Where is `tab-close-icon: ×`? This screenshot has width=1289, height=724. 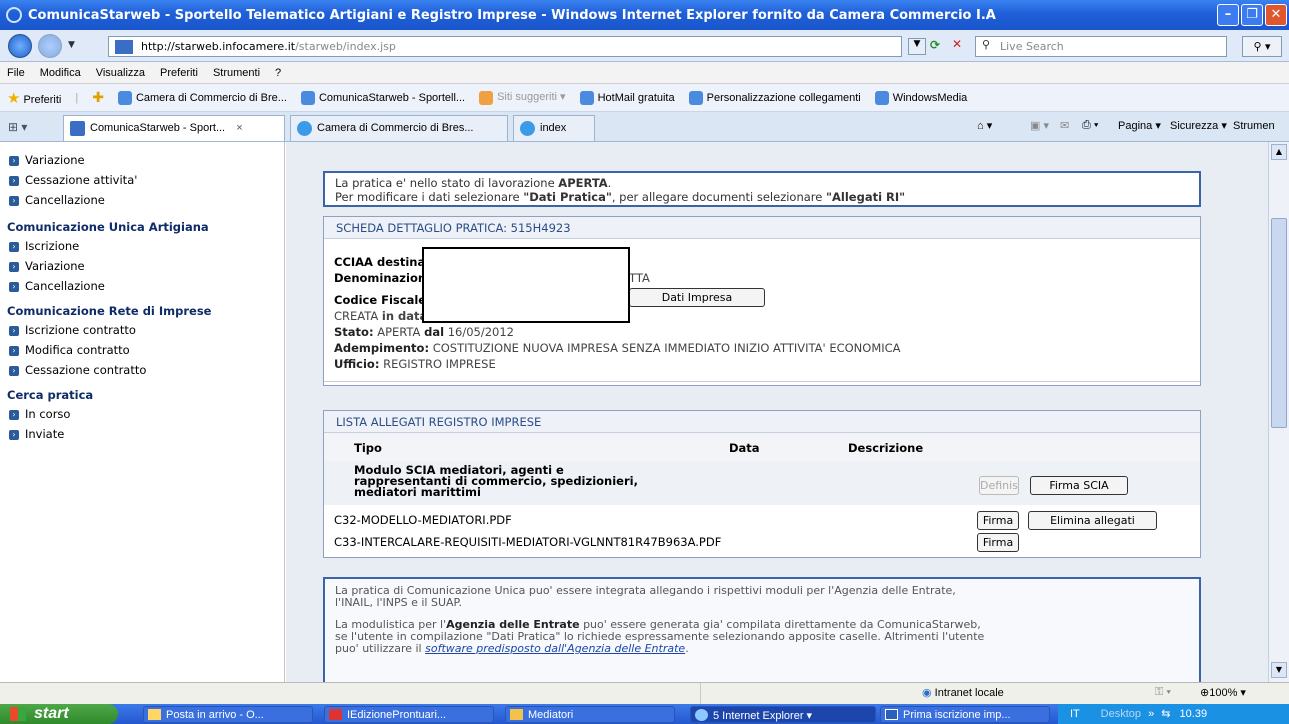
tab-close-icon: × is located at coordinates (239, 128).